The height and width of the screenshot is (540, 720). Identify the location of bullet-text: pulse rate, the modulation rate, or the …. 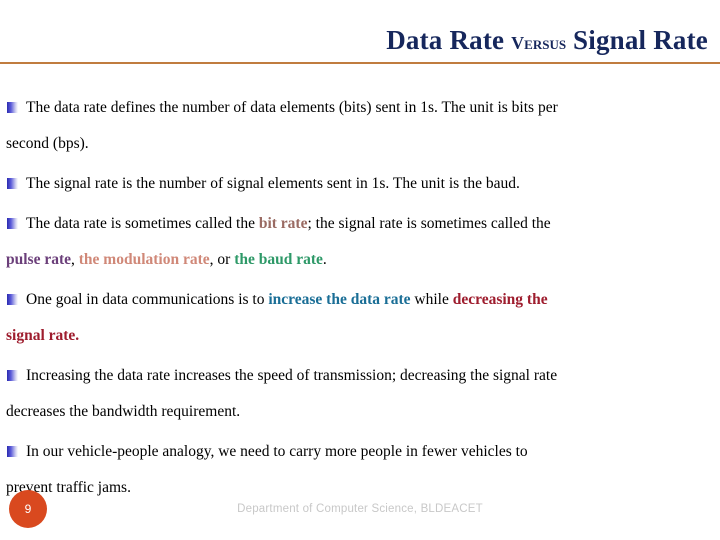
(166, 259).